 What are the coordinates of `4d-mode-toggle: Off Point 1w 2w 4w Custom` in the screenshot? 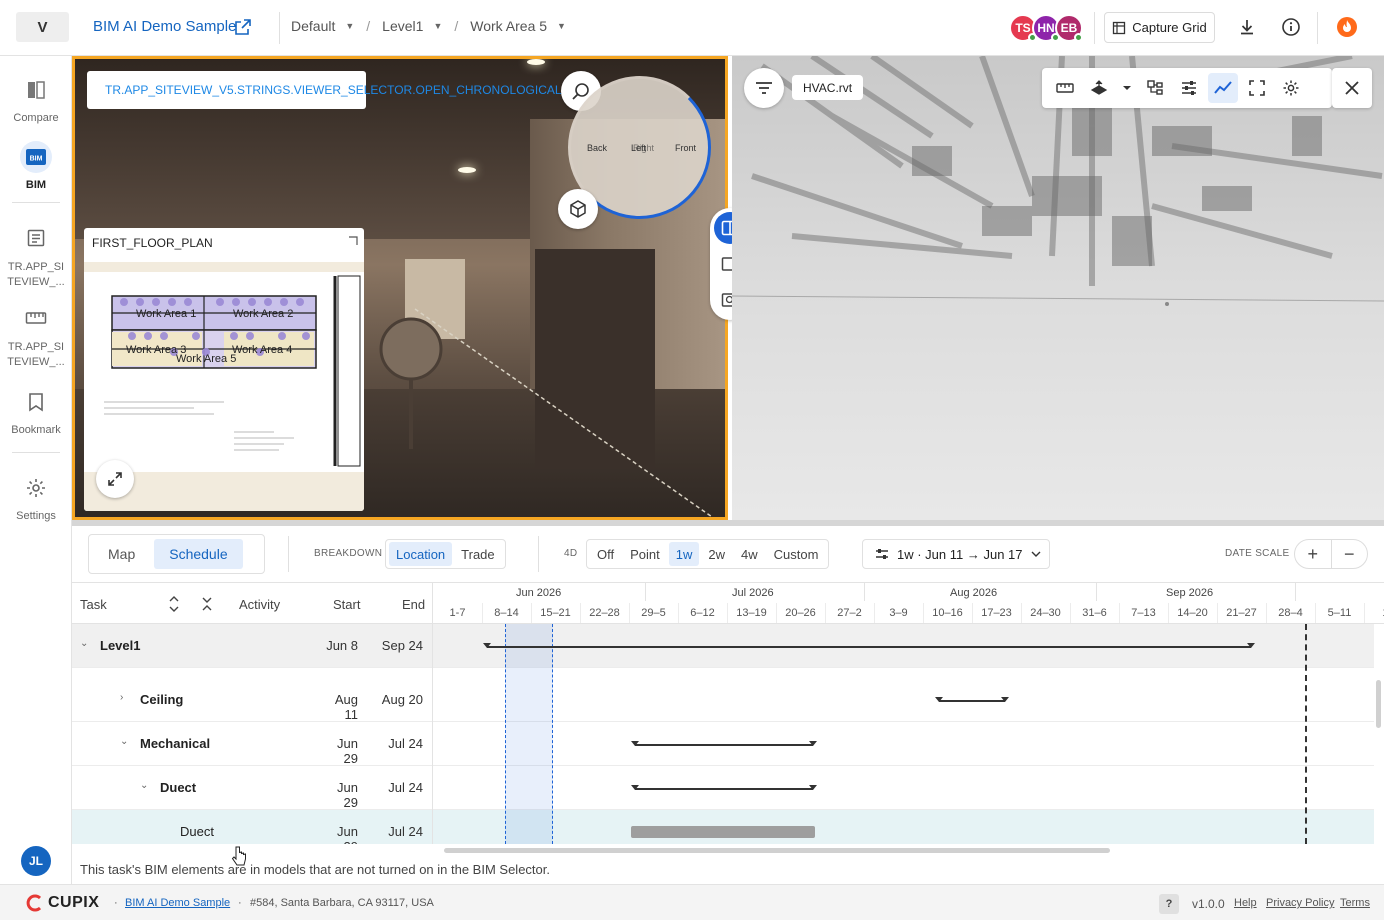 It's located at (708, 554).